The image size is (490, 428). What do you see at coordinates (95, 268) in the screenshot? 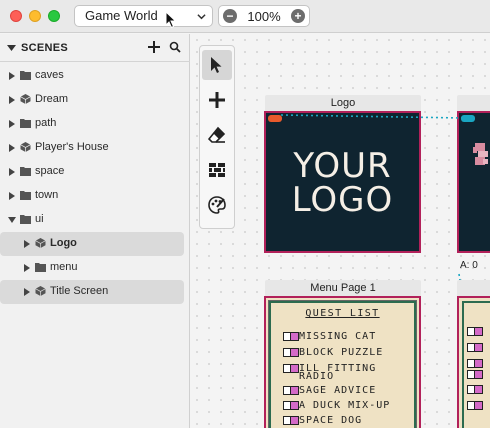
I see `tree-item-menu: menu` at bounding box center [95, 268].